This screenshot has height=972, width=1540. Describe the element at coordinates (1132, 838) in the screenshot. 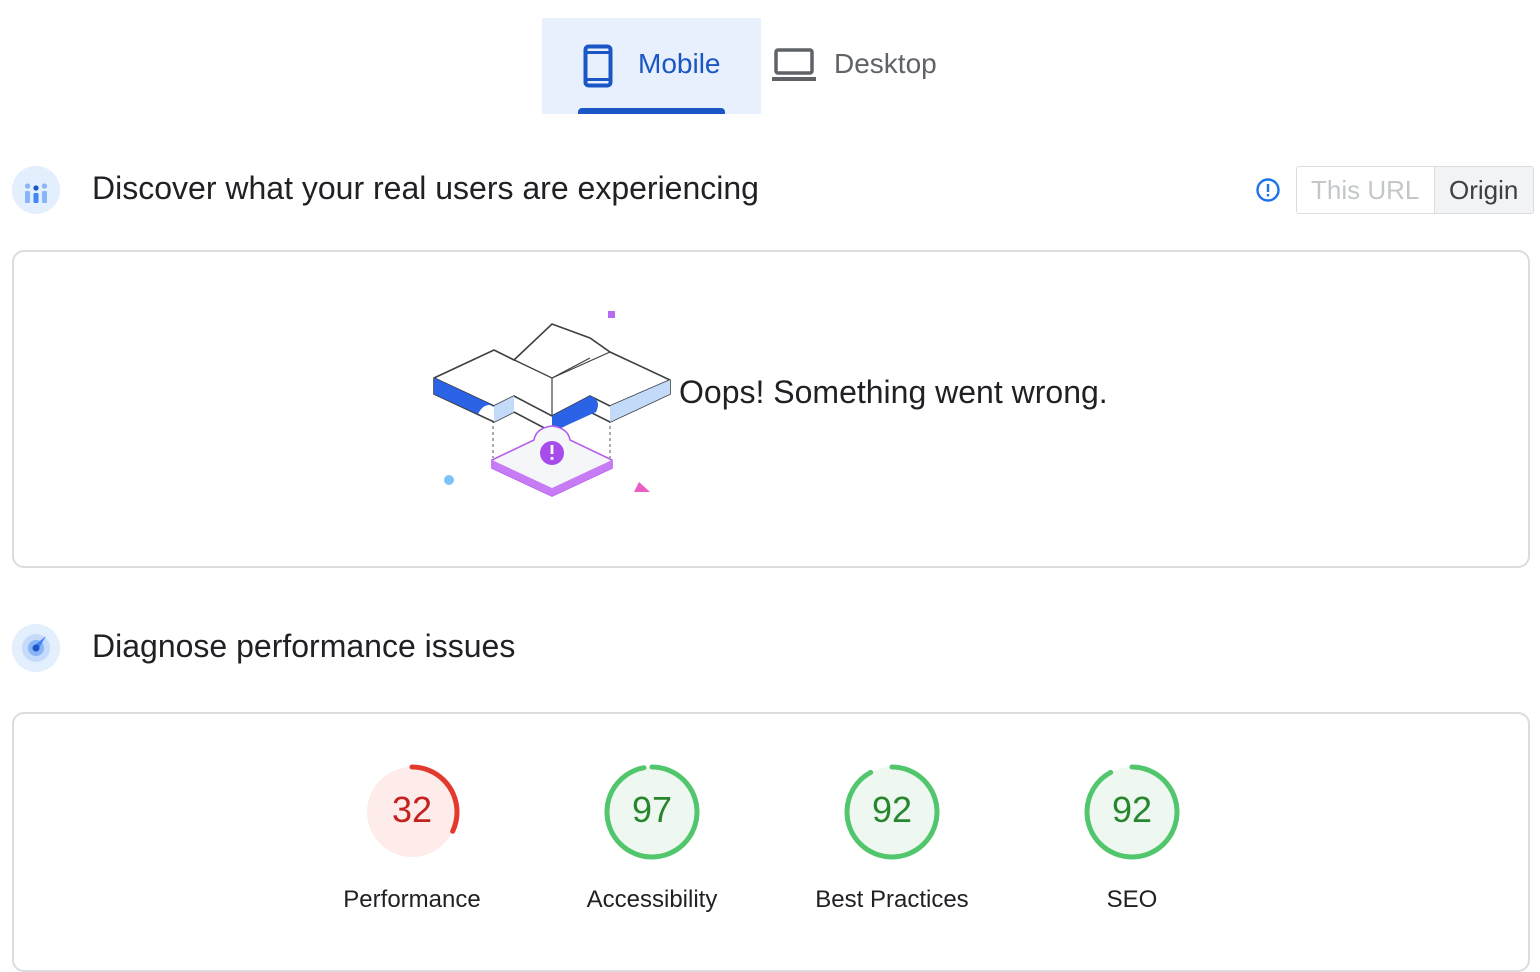

I see `score-gauge-seo: 92 SEO` at that location.